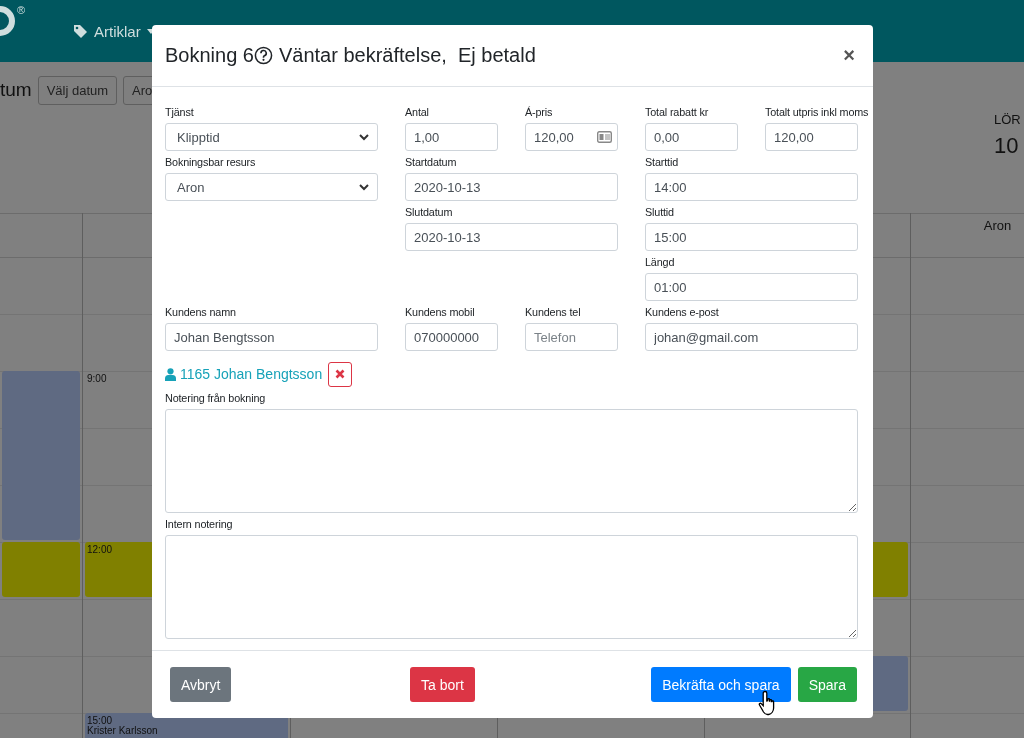  What do you see at coordinates (1006, 146) in the screenshot?
I see `day-number: 10` at bounding box center [1006, 146].